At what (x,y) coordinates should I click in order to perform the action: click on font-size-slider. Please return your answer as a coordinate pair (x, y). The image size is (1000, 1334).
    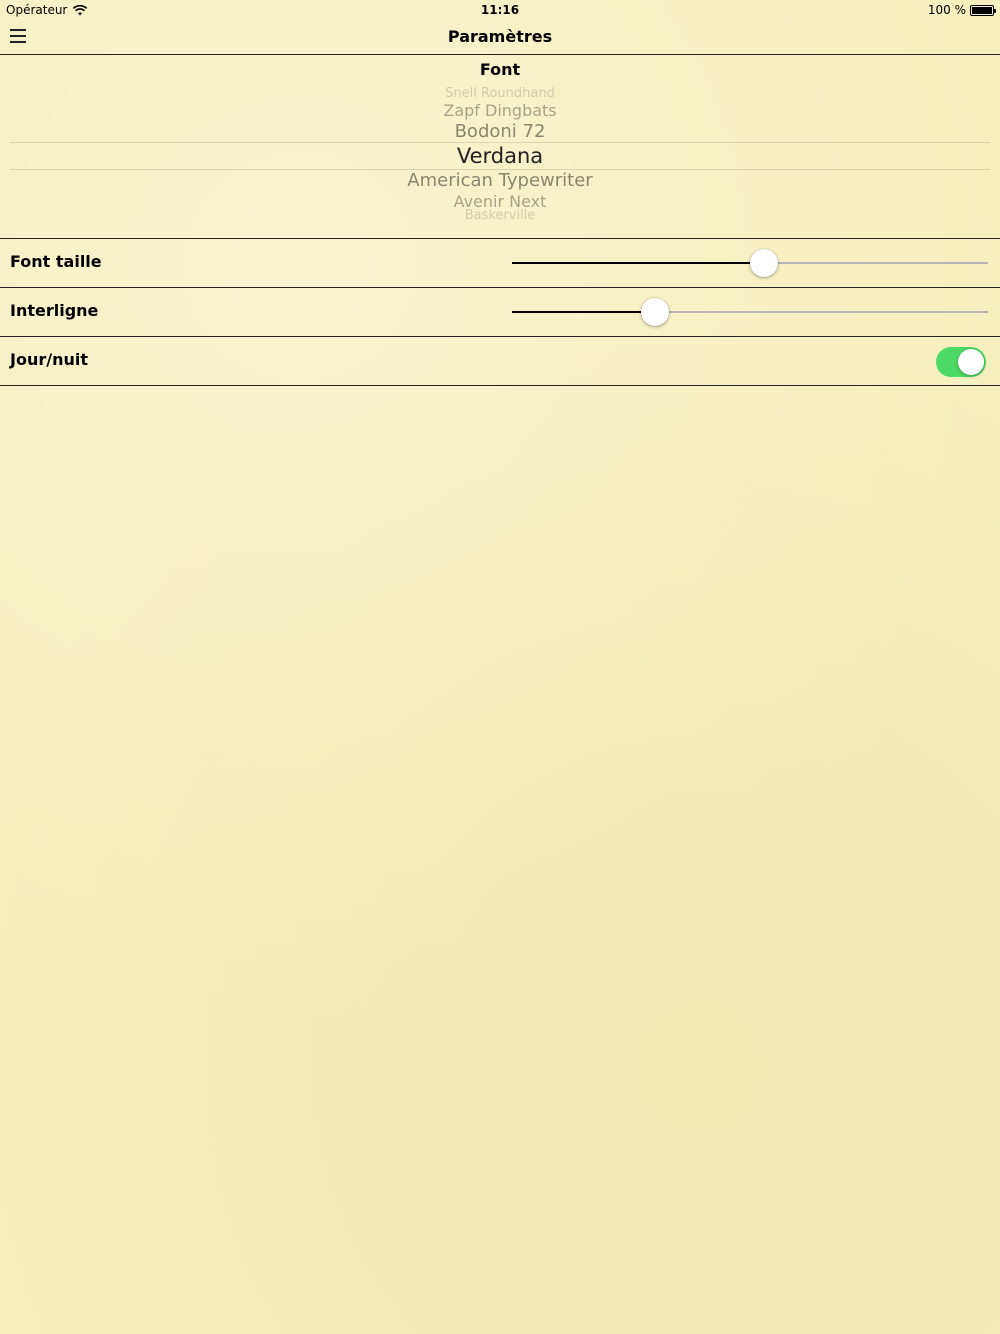
    Looking at the image, I should click on (750, 263).